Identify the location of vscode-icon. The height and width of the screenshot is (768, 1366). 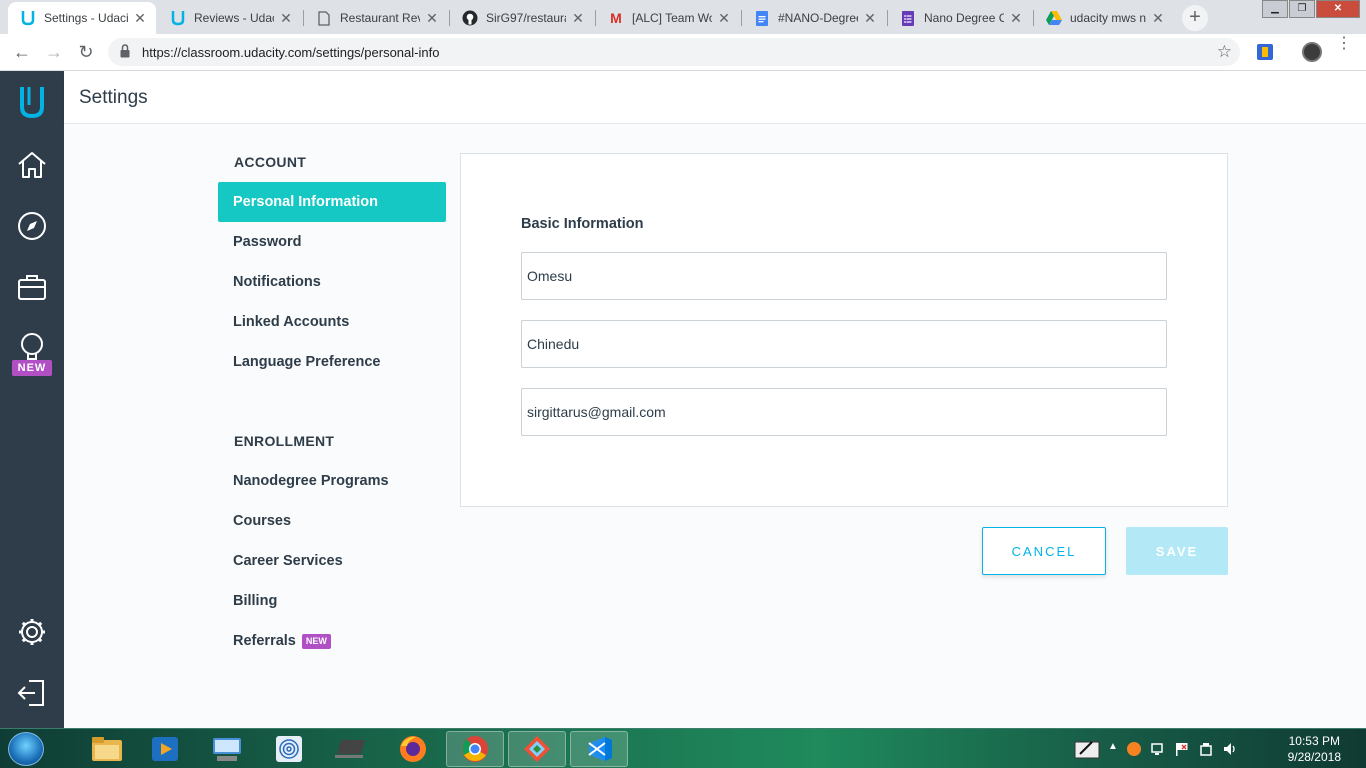
(599, 749).